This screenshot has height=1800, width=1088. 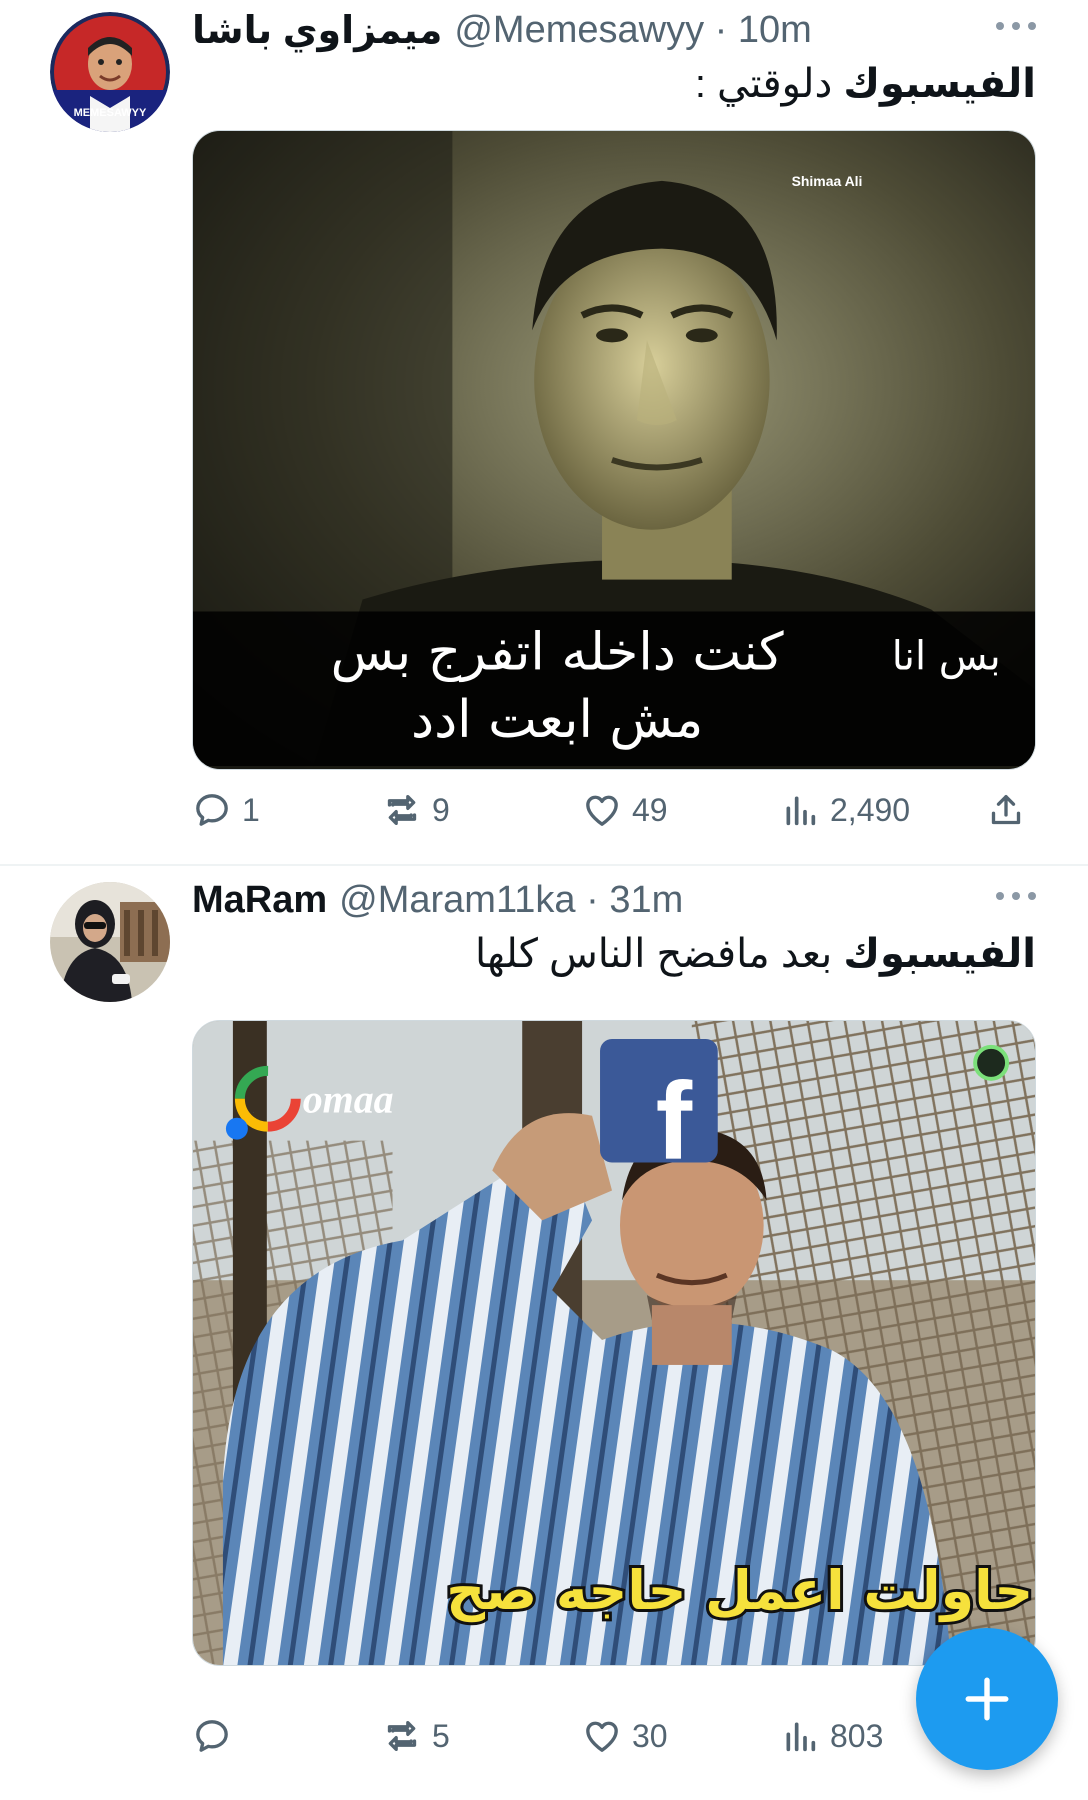 I want to click on reply-button, so click(x=217, y=1736).